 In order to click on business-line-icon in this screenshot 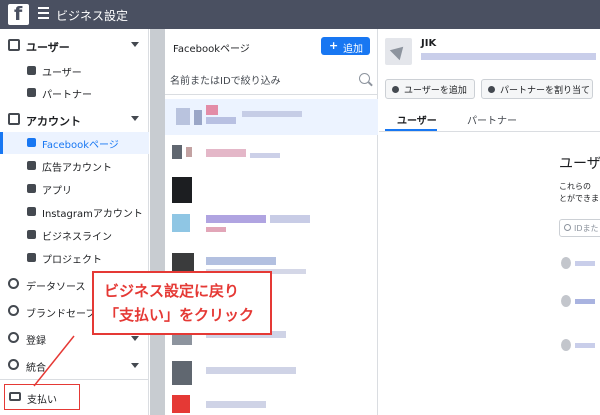, I will do `click(31, 234)`.